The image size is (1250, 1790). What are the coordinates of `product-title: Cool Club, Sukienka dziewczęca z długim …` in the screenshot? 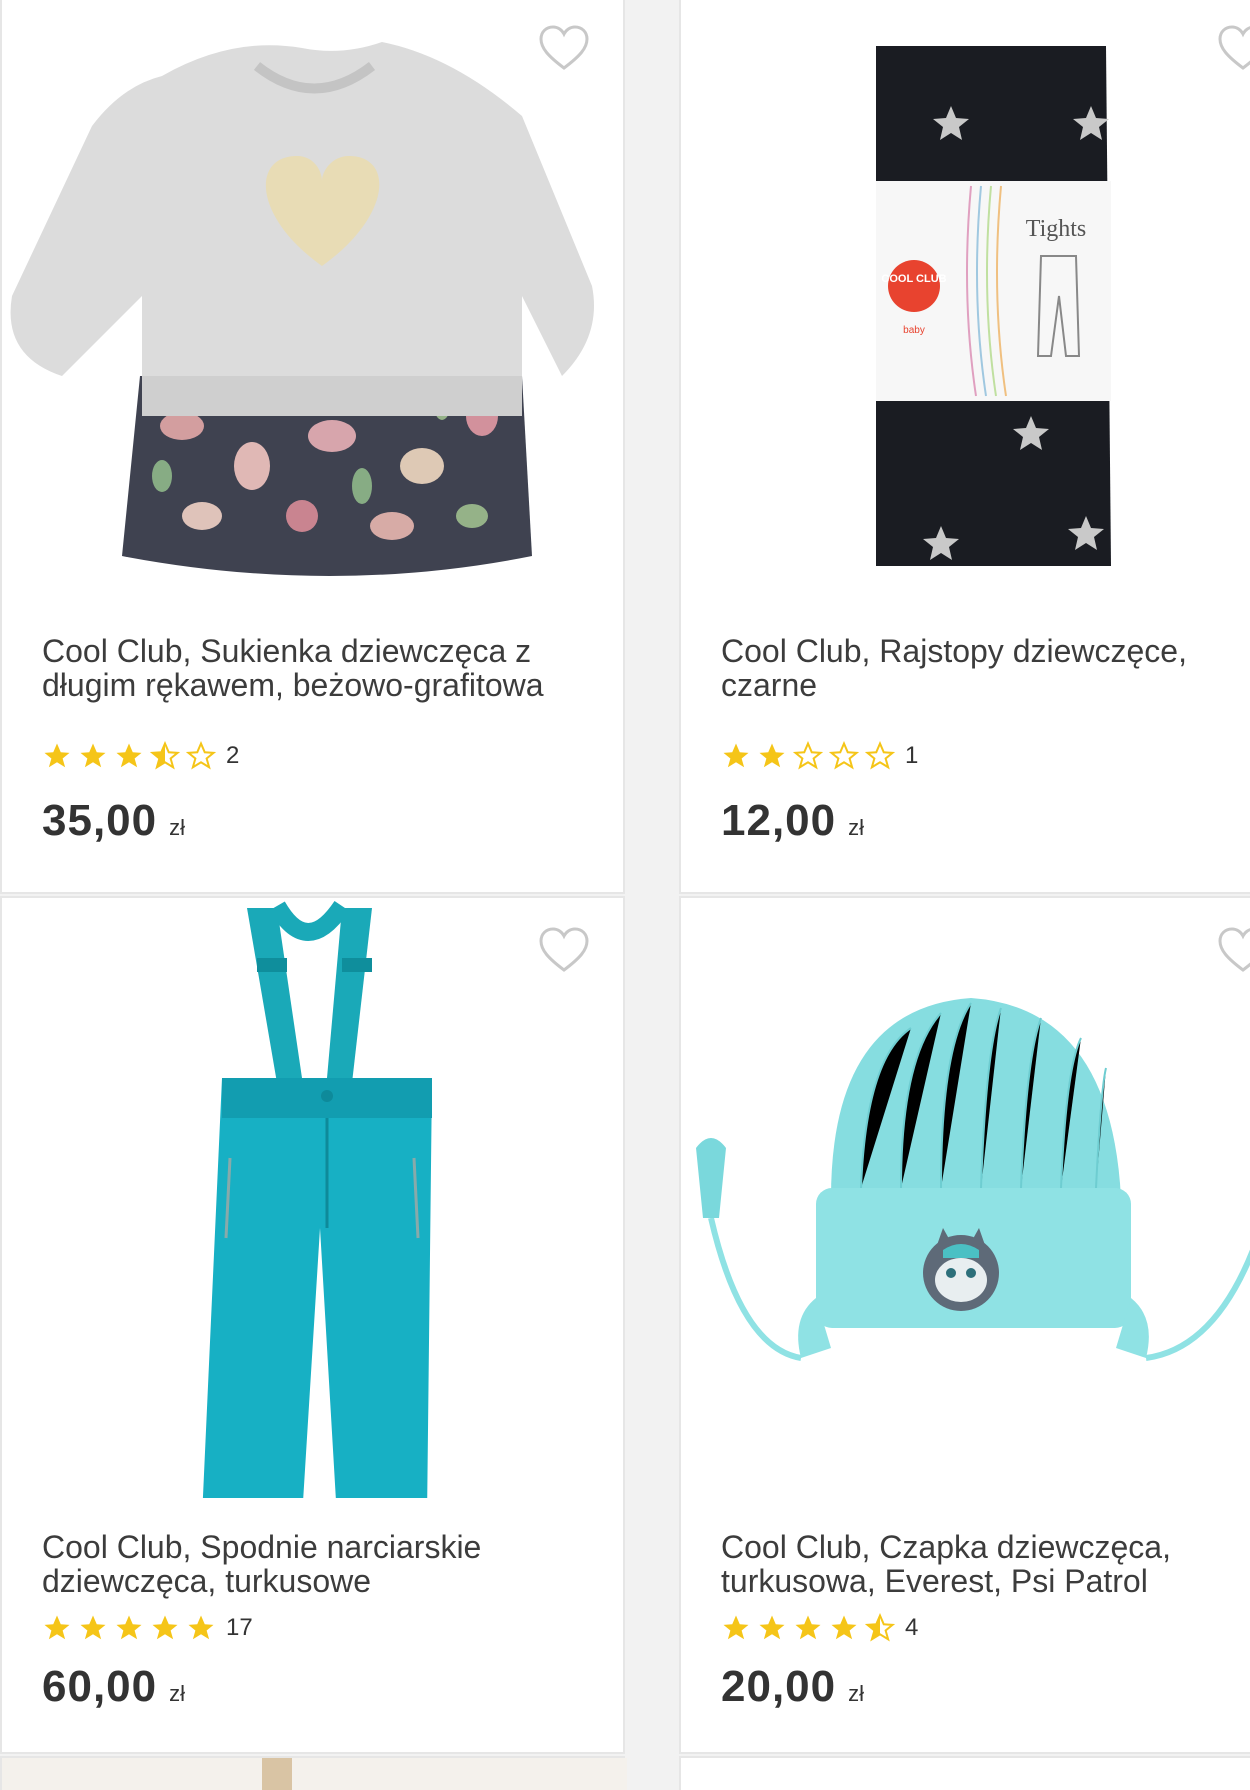 It's located at (312, 668).